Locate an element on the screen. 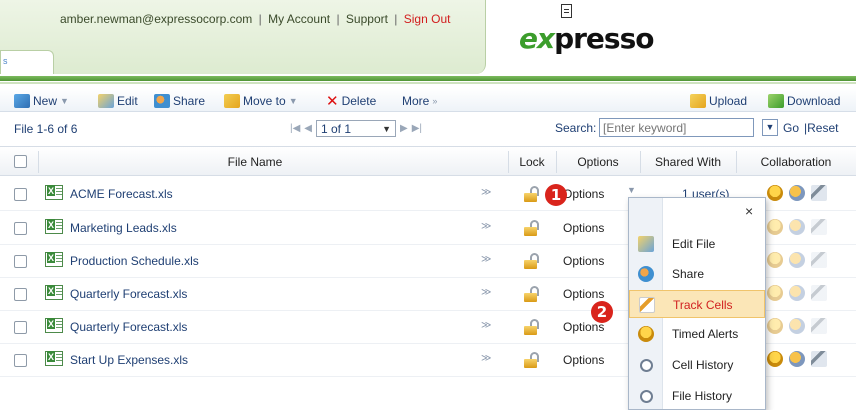  column-shared-with: Shared With is located at coordinates (688, 162).